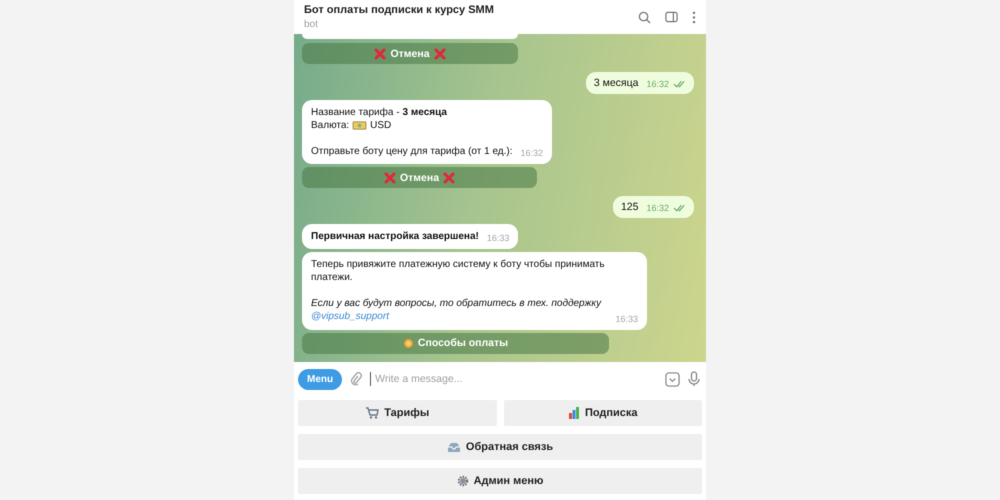 This screenshot has width=1000, height=500. Describe the element at coordinates (644, 17) in the screenshot. I see `search-icon` at that location.